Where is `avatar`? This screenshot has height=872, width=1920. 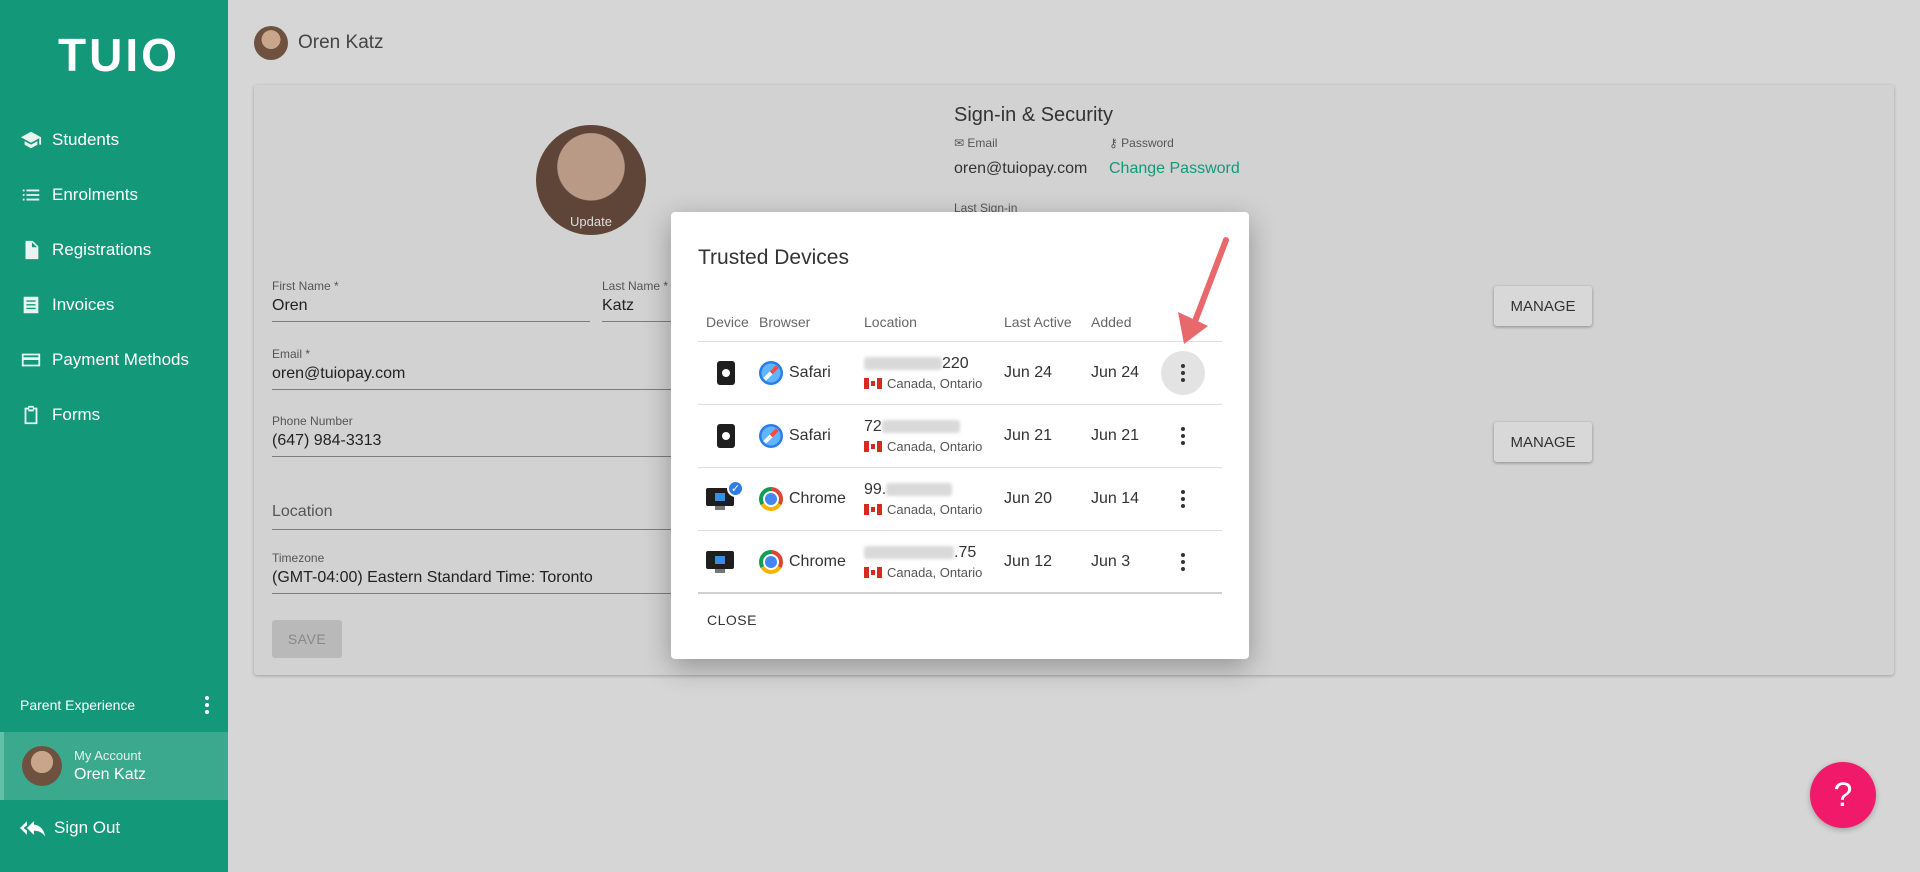
avatar is located at coordinates (42, 766).